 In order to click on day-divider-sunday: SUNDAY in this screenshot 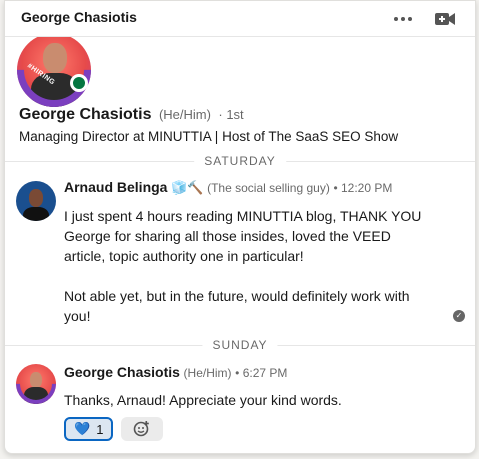, I will do `click(240, 345)`.